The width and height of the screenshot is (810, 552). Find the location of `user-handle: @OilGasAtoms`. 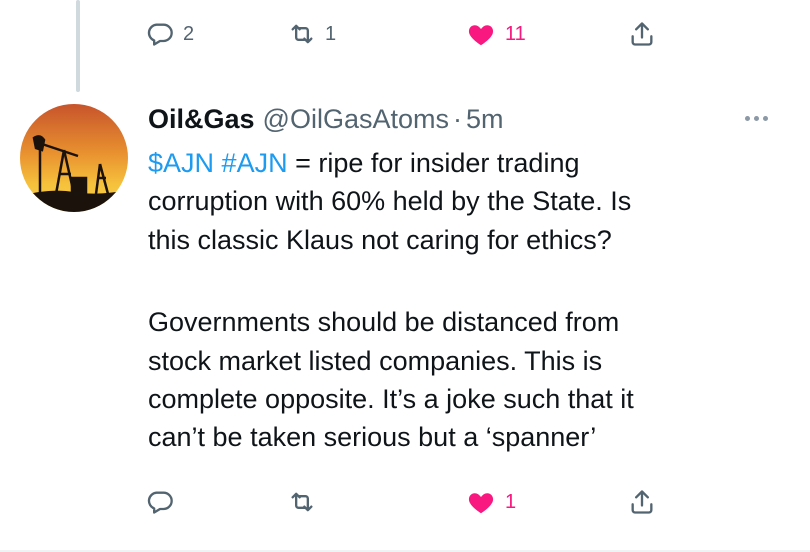

user-handle: @OilGasAtoms is located at coordinates (356, 119).